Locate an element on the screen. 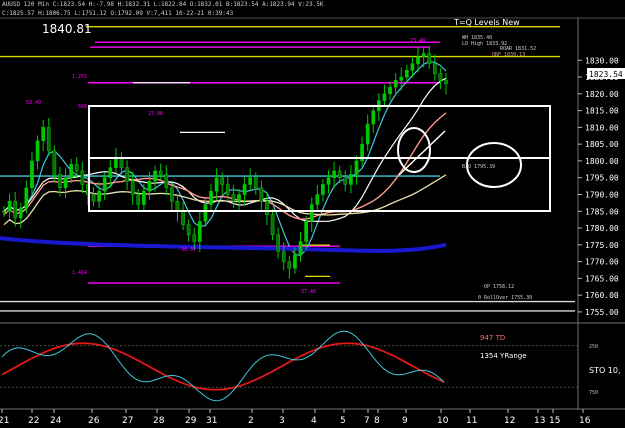  x-tick-label: 9 is located at coordinates (405, 421).